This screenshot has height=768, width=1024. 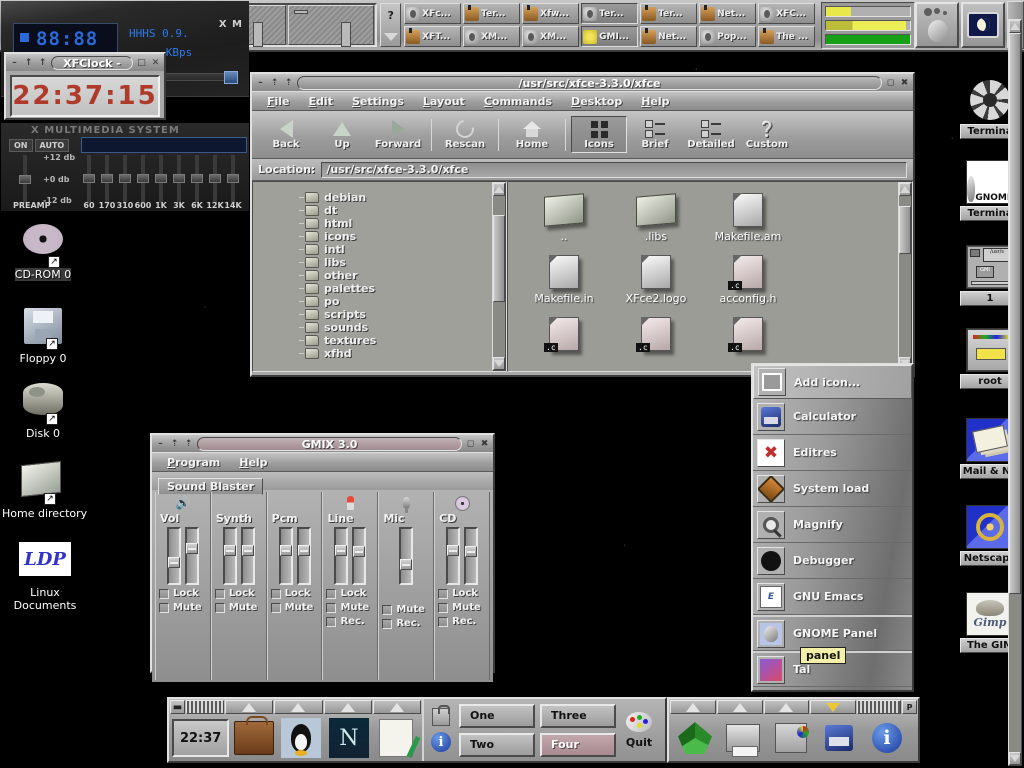 What do you see at coordinates (379, 353) in the screenshot?
I see `tree-item: xfhd` at bounding box center [379, 353].